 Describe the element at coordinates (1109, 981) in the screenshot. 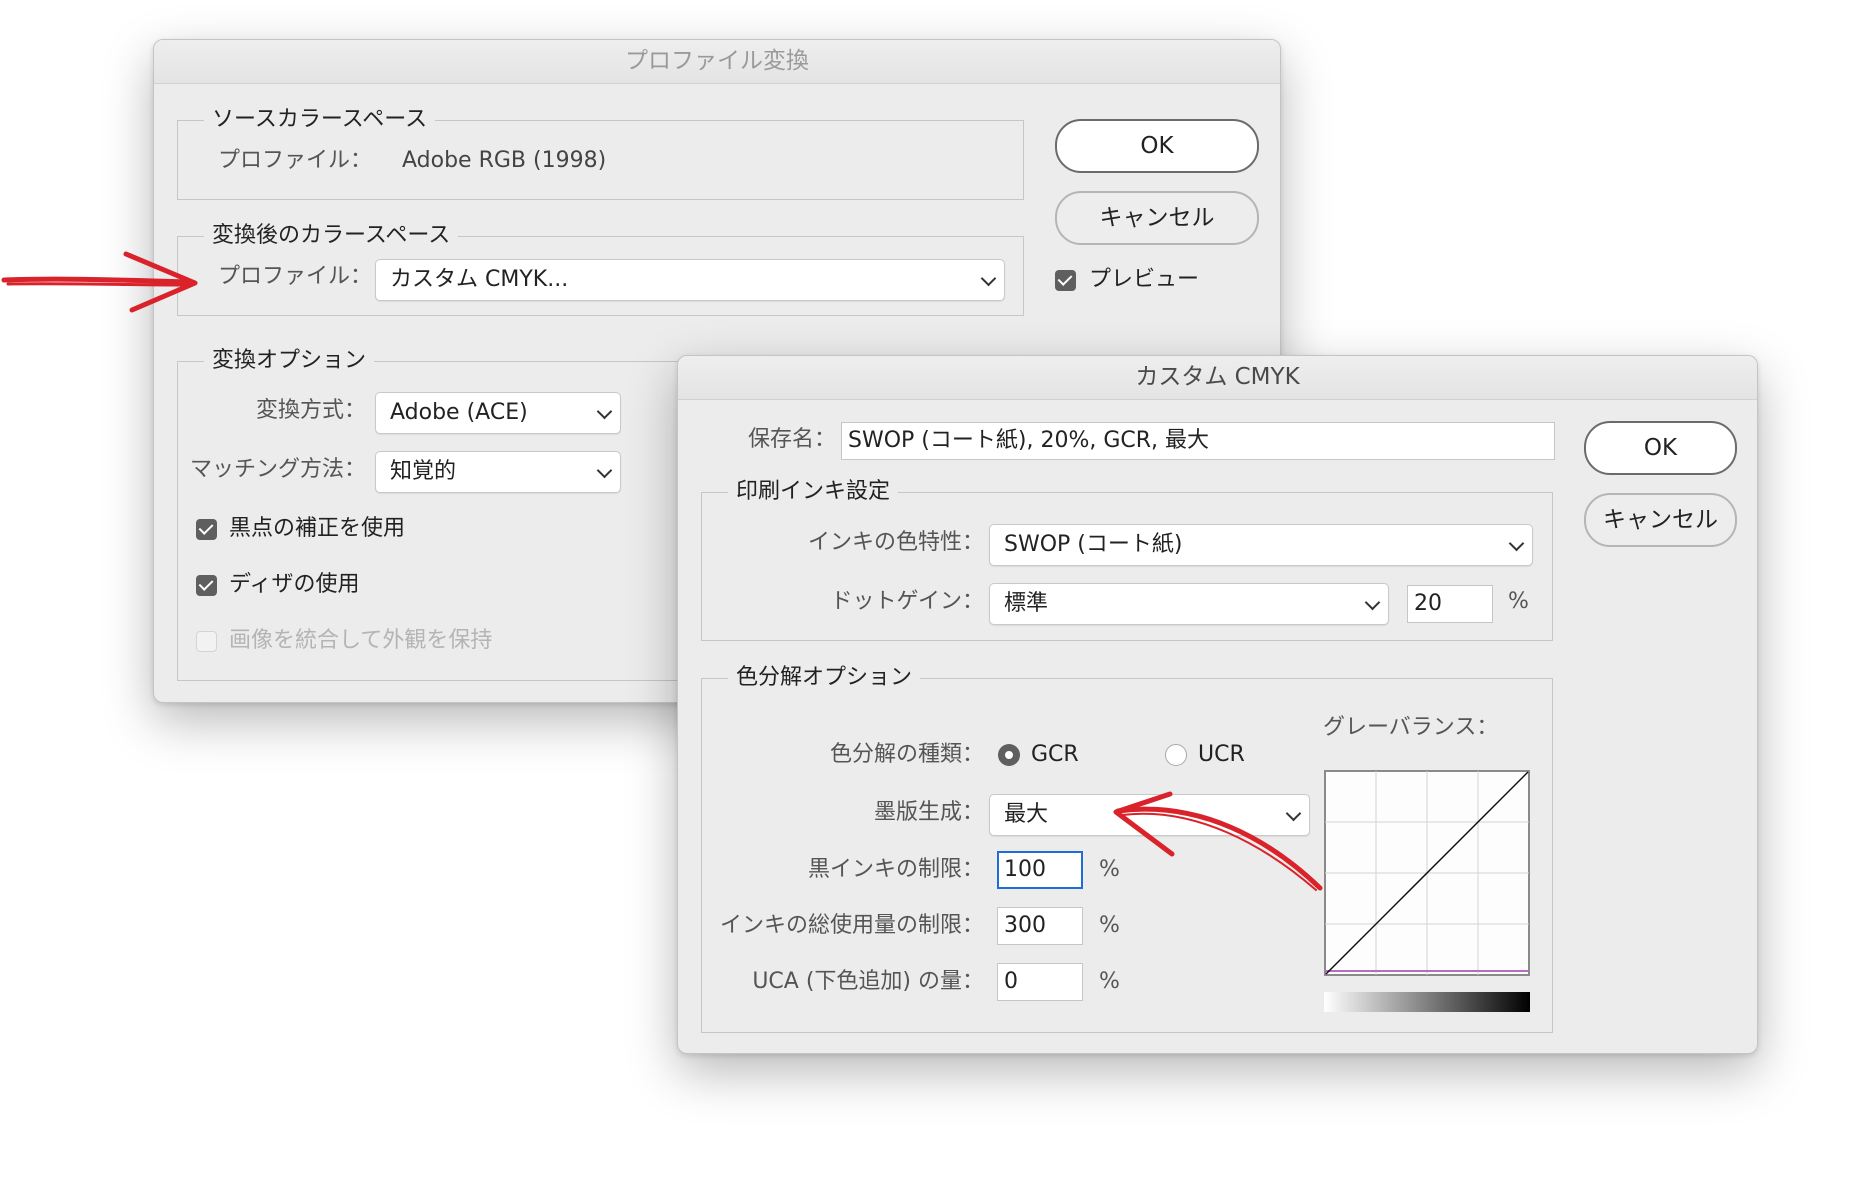

I see `uca-unit: %` at that location.